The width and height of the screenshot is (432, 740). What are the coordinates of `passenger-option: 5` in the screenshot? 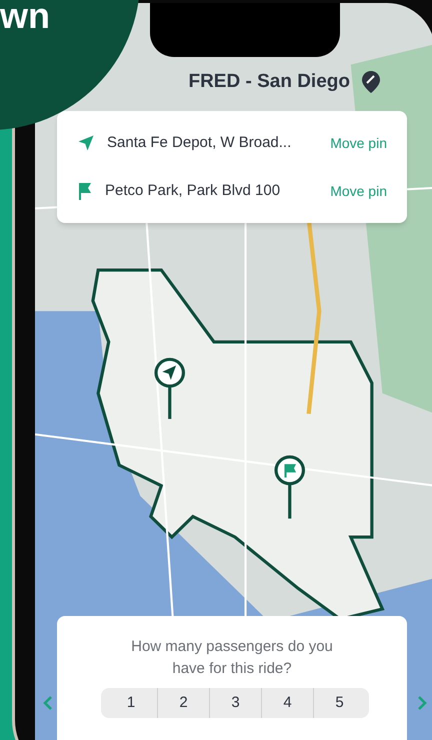 It's located at (339, 703).